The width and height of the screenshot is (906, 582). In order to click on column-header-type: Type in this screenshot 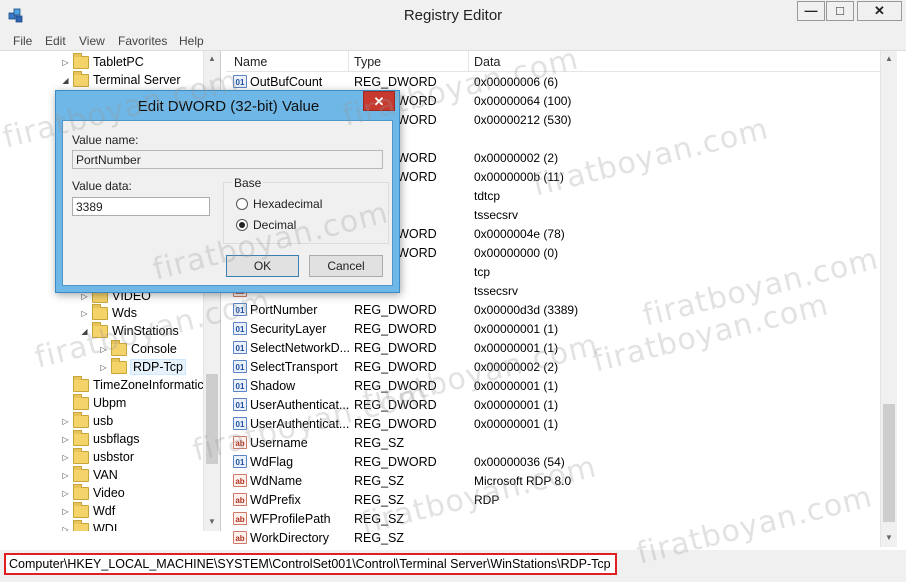, I will do `click(367, 62)`.